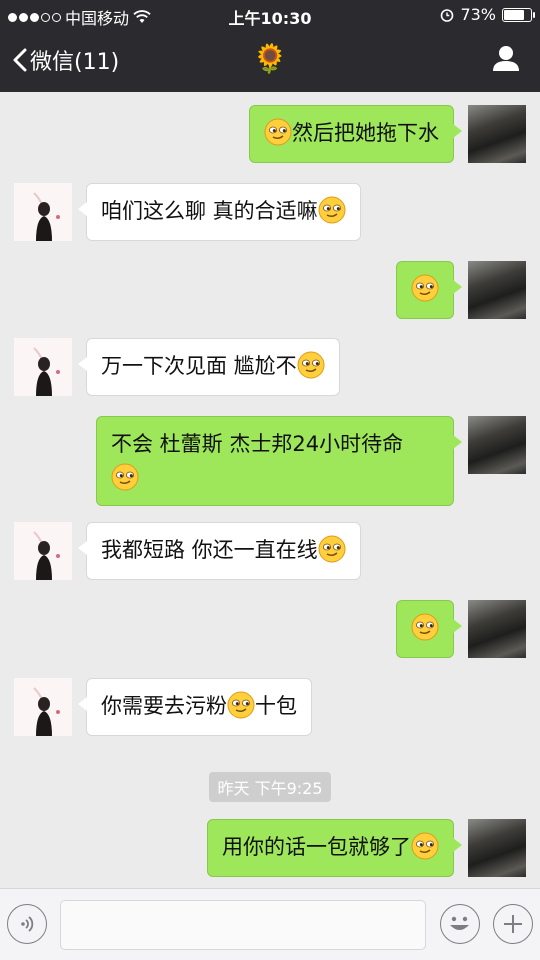 The height and width of the screenshot is (960, 540). Describe the element at coordinates (270, 58) in the screenshot. I see `chat-title: 🌻` at that location.